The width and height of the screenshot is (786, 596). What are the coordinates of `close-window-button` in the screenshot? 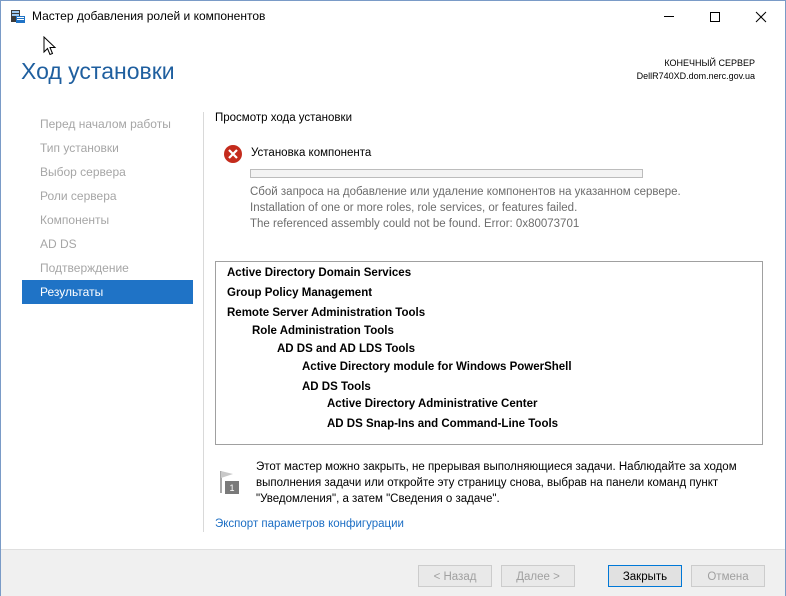 It's located at (761, 16).